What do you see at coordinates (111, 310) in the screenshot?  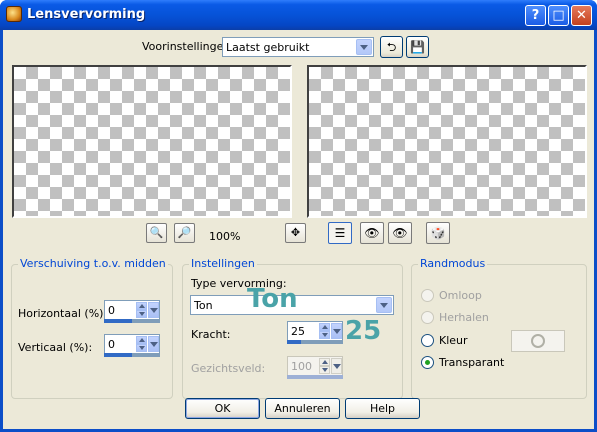 I see `horizontal-value: 0` at bounding box center [111, 310].